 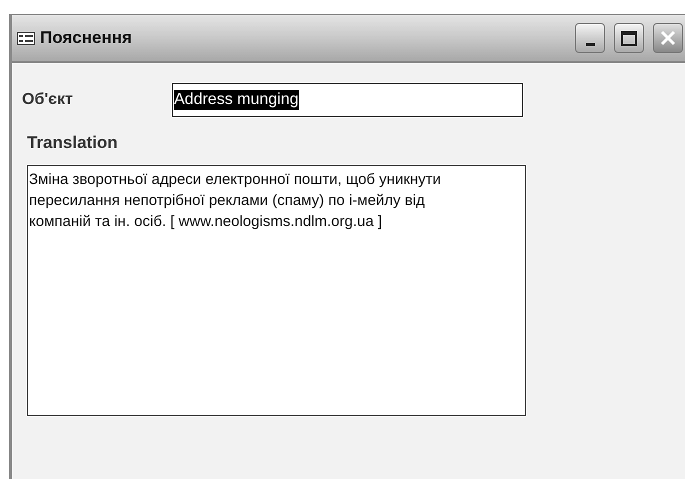 What do you see at coordinates (48, 100) in the screenshot?
I see `field-label: Об'єкт` at bounding box center [48, 100].